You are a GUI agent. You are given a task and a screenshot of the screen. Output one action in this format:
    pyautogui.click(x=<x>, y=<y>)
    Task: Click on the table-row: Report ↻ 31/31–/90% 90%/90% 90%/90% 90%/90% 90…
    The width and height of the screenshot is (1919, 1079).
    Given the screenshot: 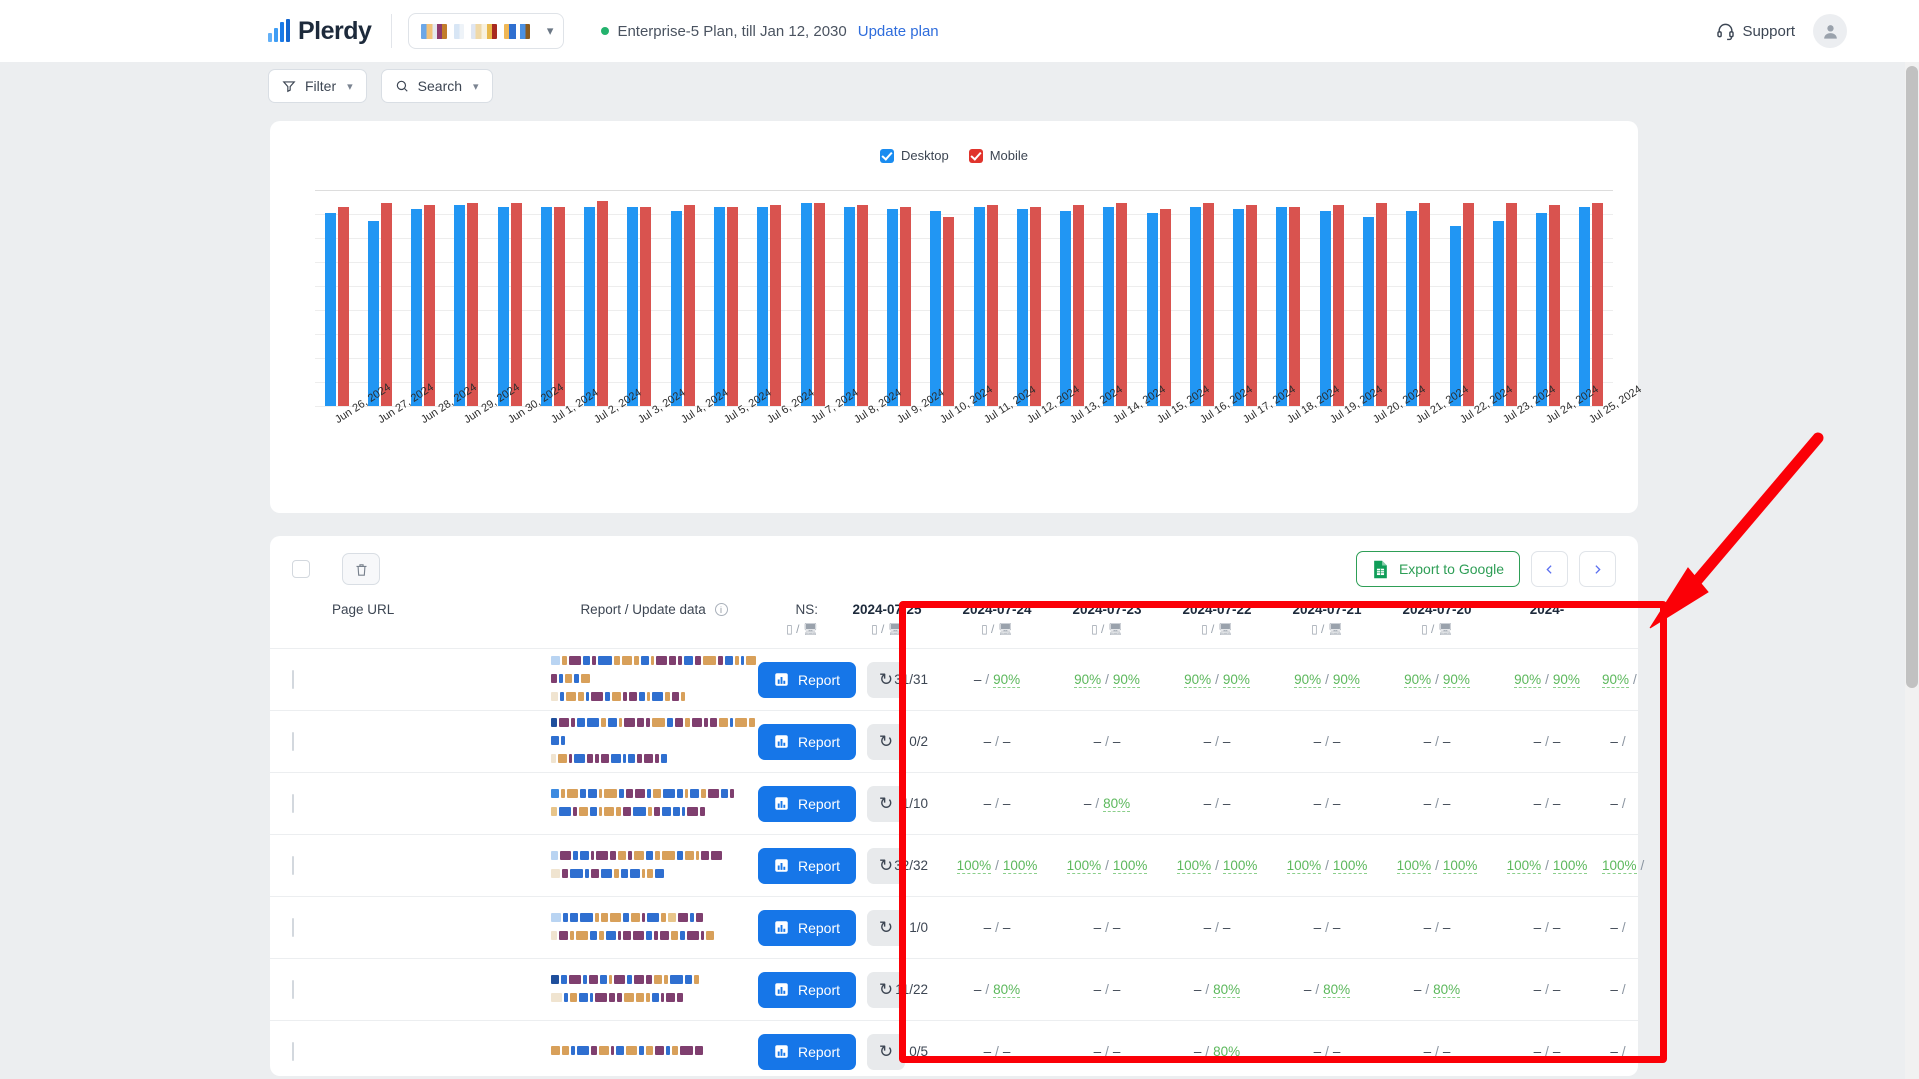 What is the action you would take?
    pyautogui.click(x=954, y=679)
    